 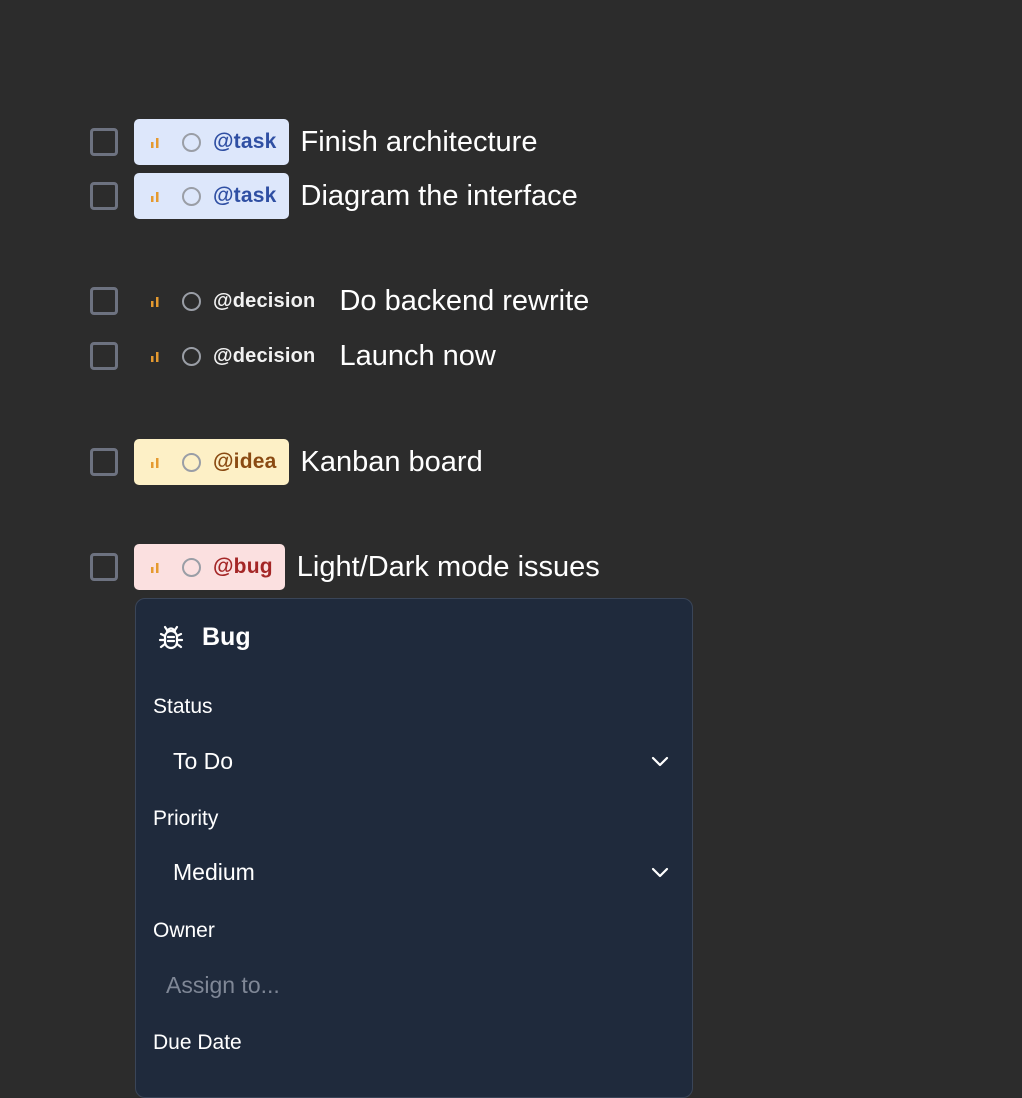 What do you see at coordinates (426, 985) in the screenshot?
I see `owner-input` at bounding box center [426, 985].